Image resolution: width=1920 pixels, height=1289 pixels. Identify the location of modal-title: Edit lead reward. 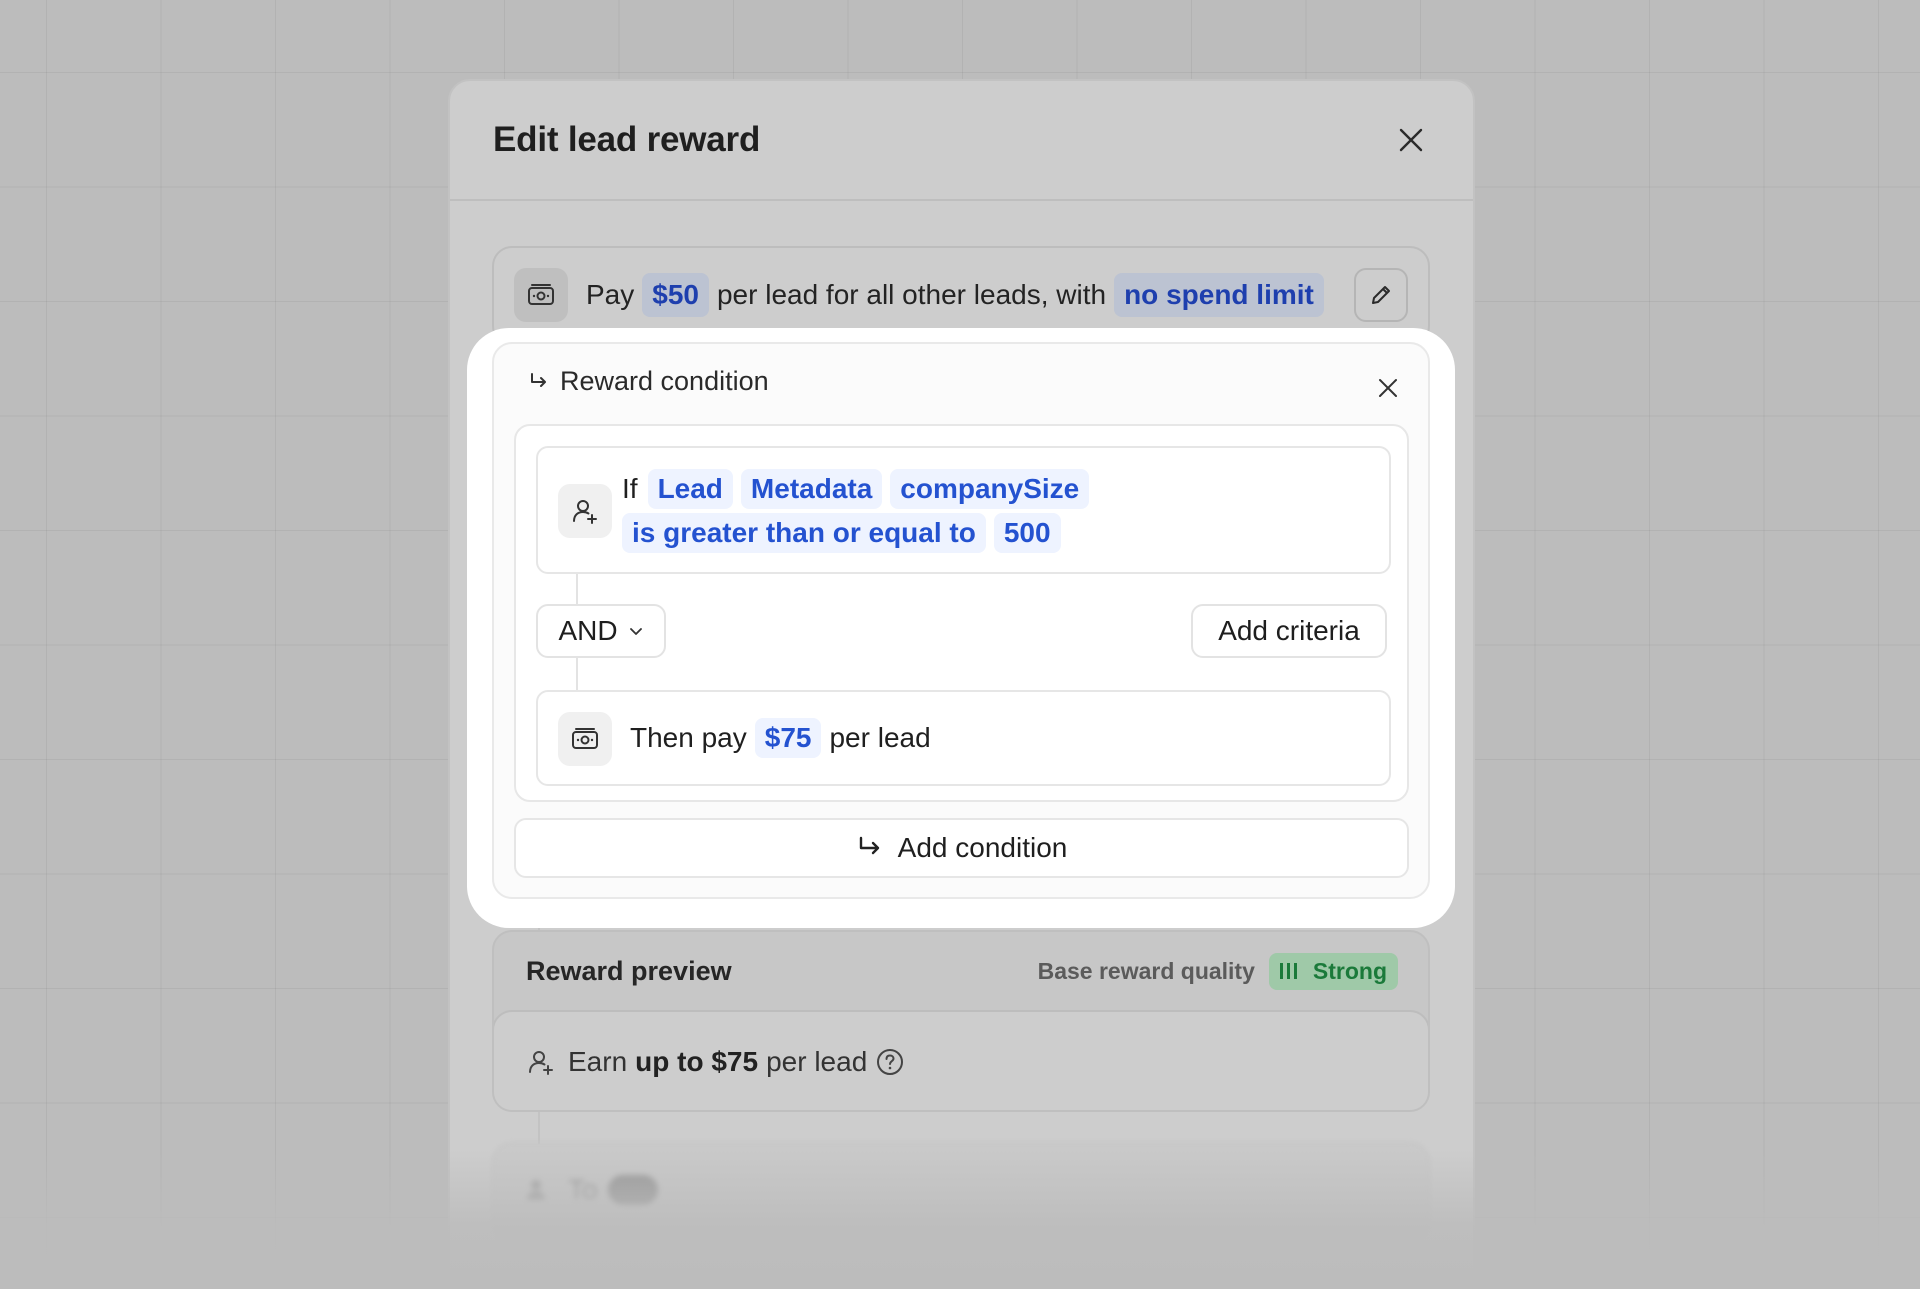
(627, 139).